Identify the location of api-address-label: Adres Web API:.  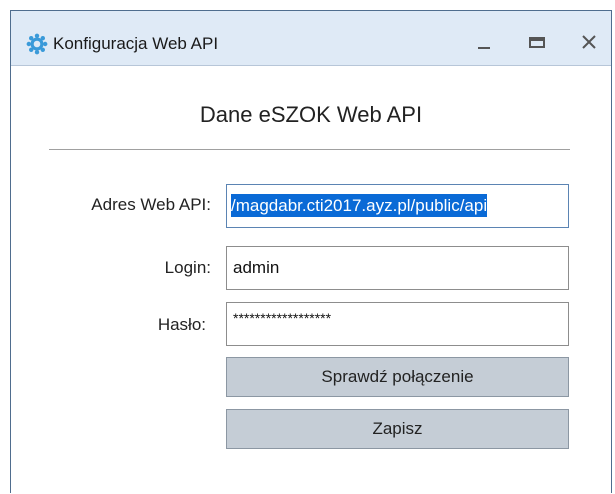
(151, 204).